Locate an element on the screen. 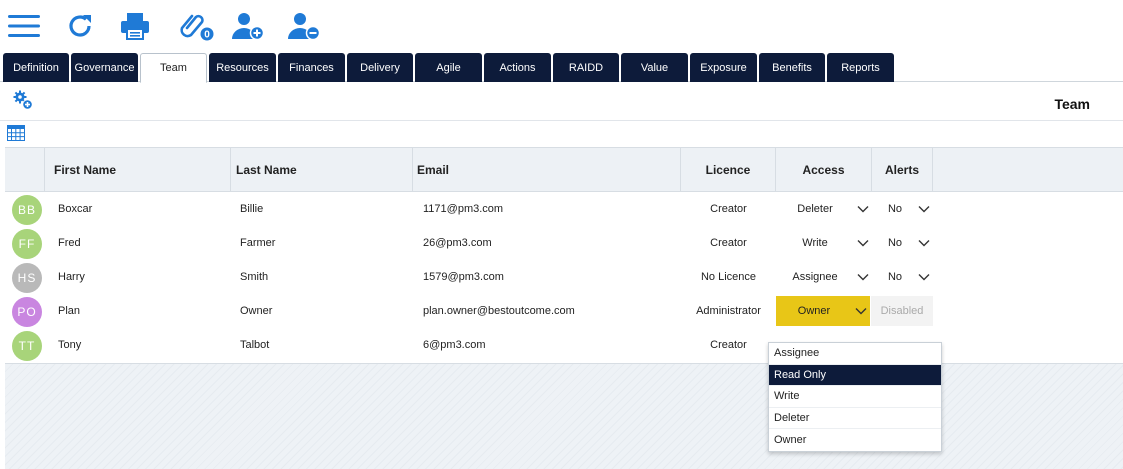  licence: No Licence is located at coordinates (728, 277).